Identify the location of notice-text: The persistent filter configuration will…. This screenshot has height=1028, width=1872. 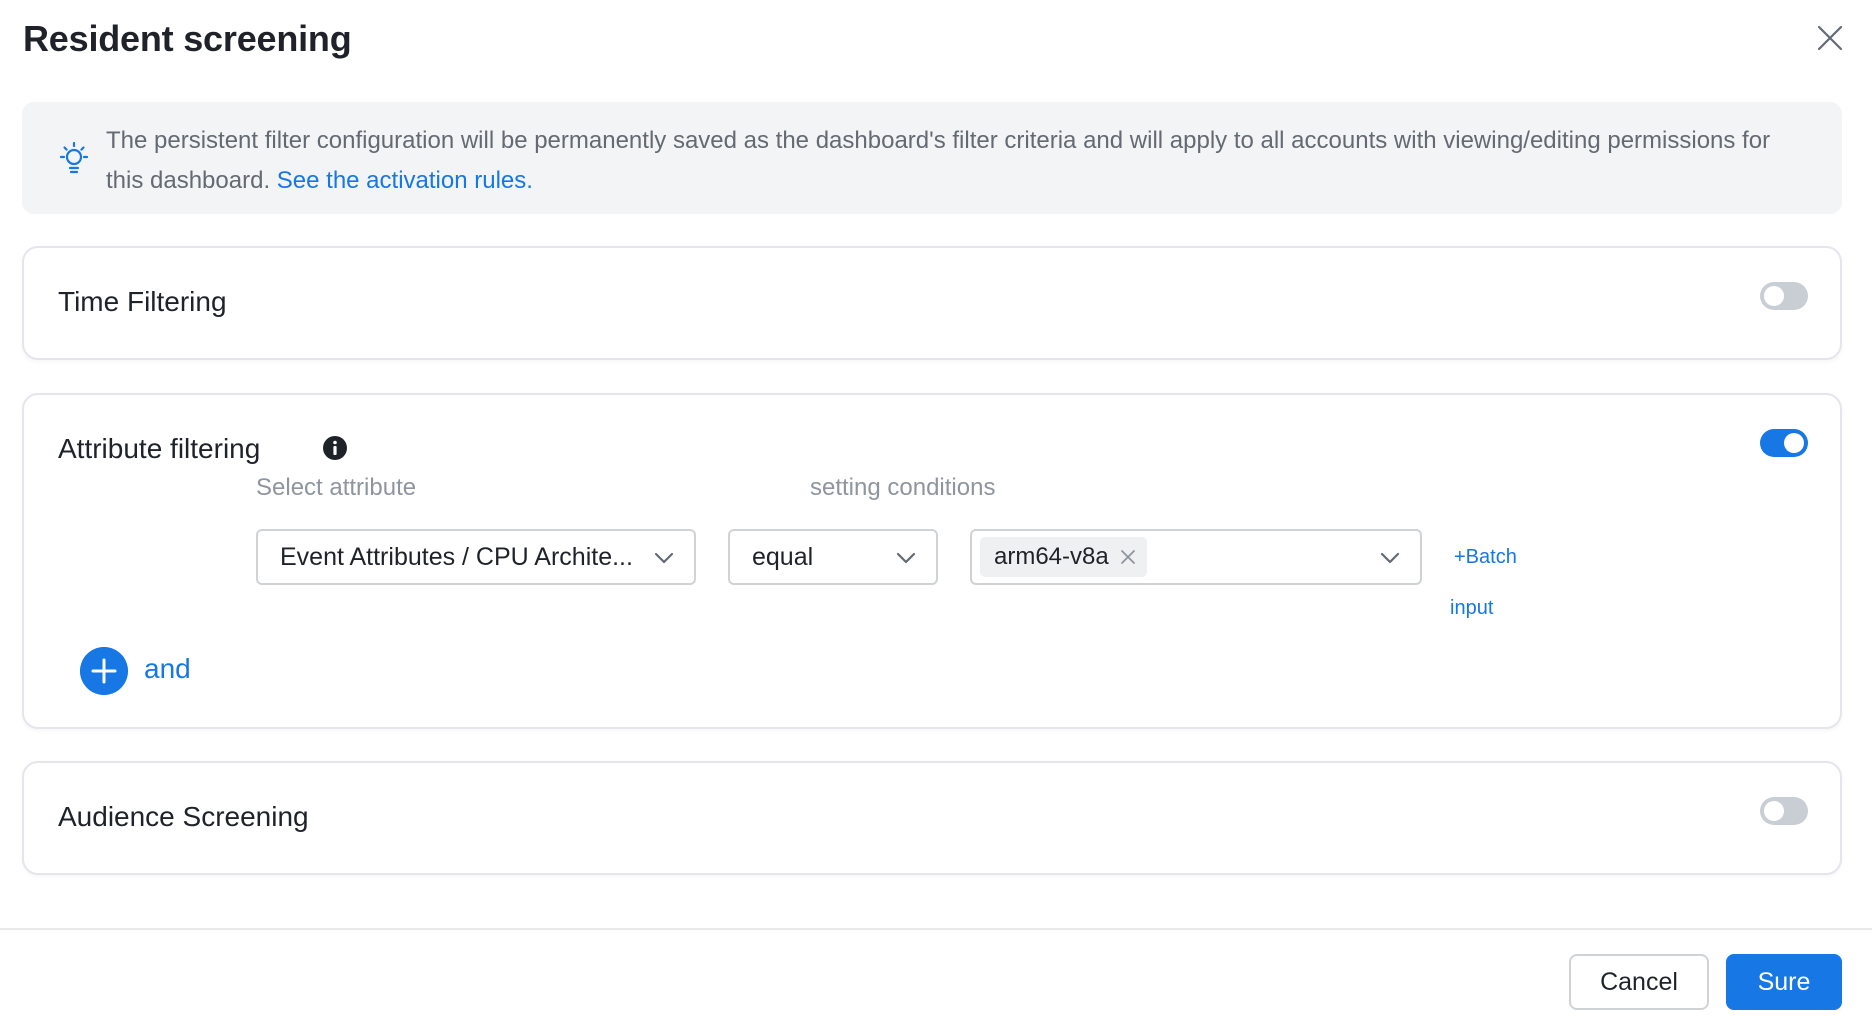
(956, 161).